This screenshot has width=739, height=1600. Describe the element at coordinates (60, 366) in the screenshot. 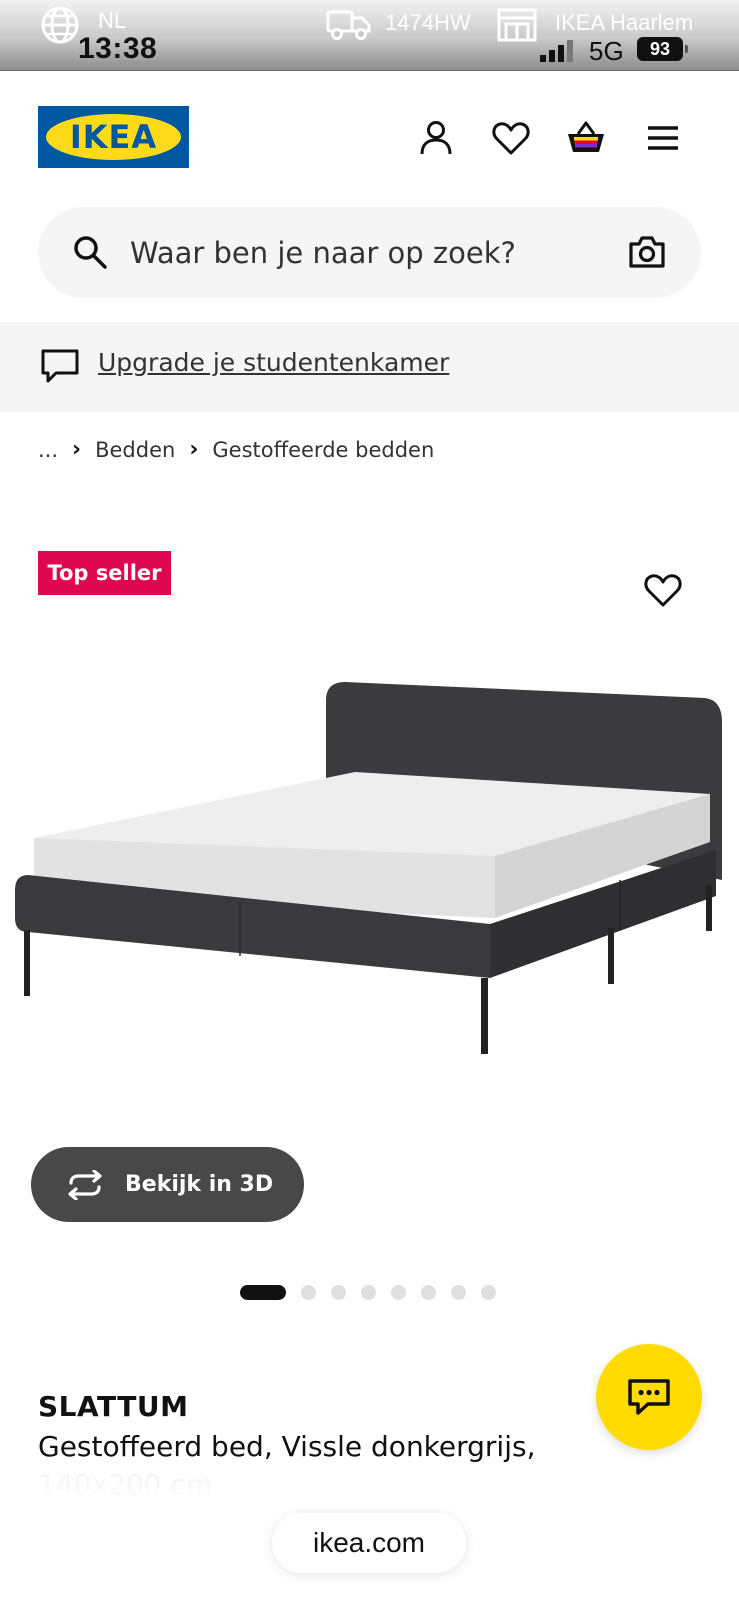

I see `speech-bubble-icon` at that location.